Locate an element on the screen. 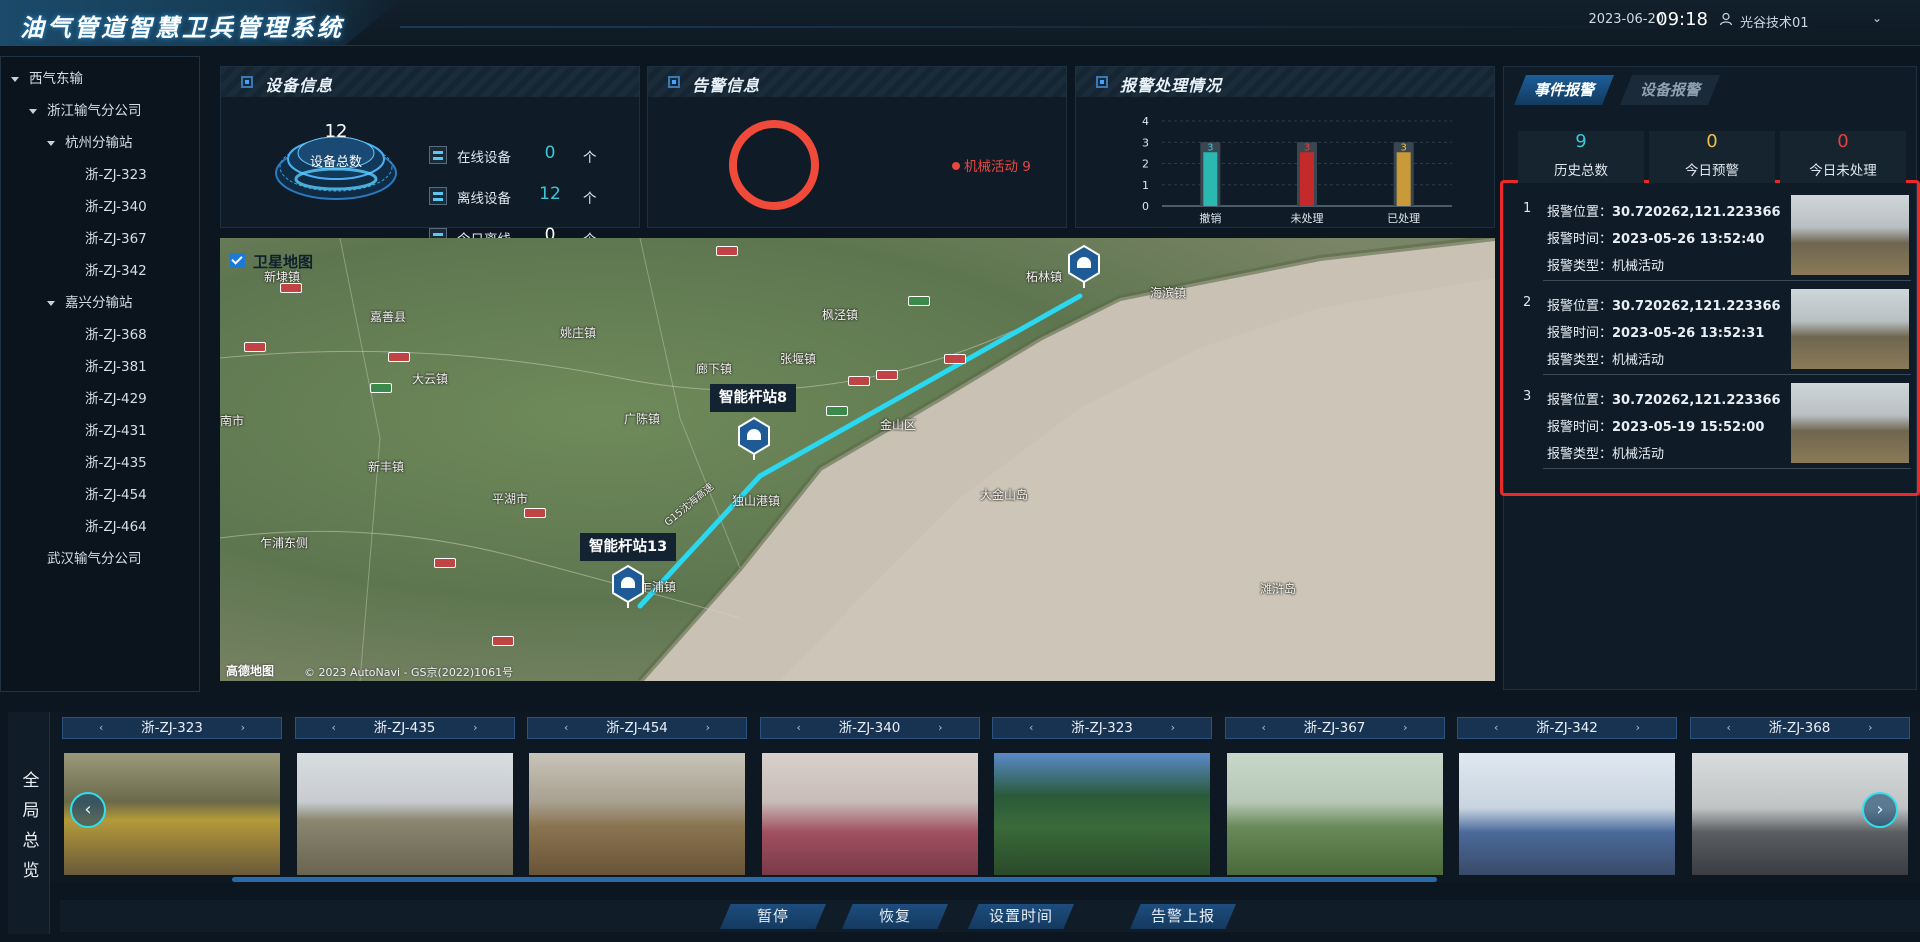  y-tick-label: 4 is located at coordinates (1145, 121).